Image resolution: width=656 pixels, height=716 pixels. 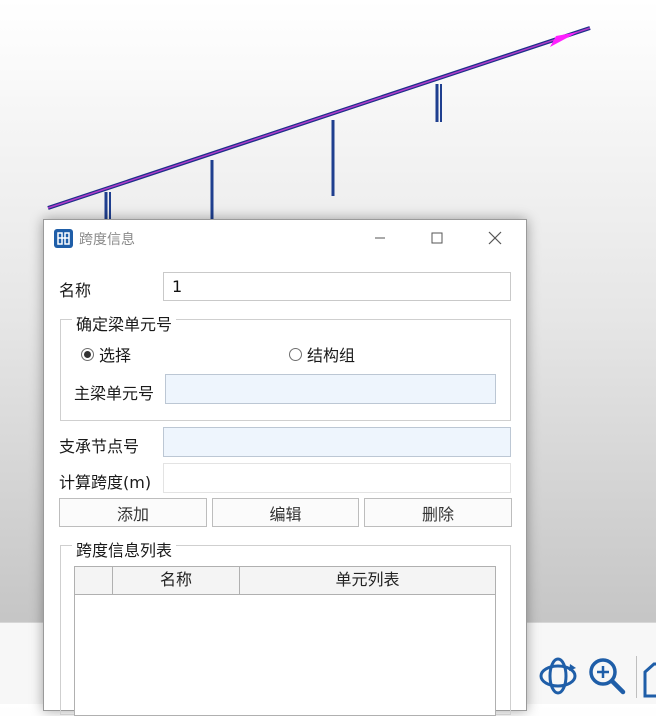 What do you see at coordinates (124, 549) in the screenshot?
I see `span-list-legend: 跨度信息列表` at bounding box center [124, 549].